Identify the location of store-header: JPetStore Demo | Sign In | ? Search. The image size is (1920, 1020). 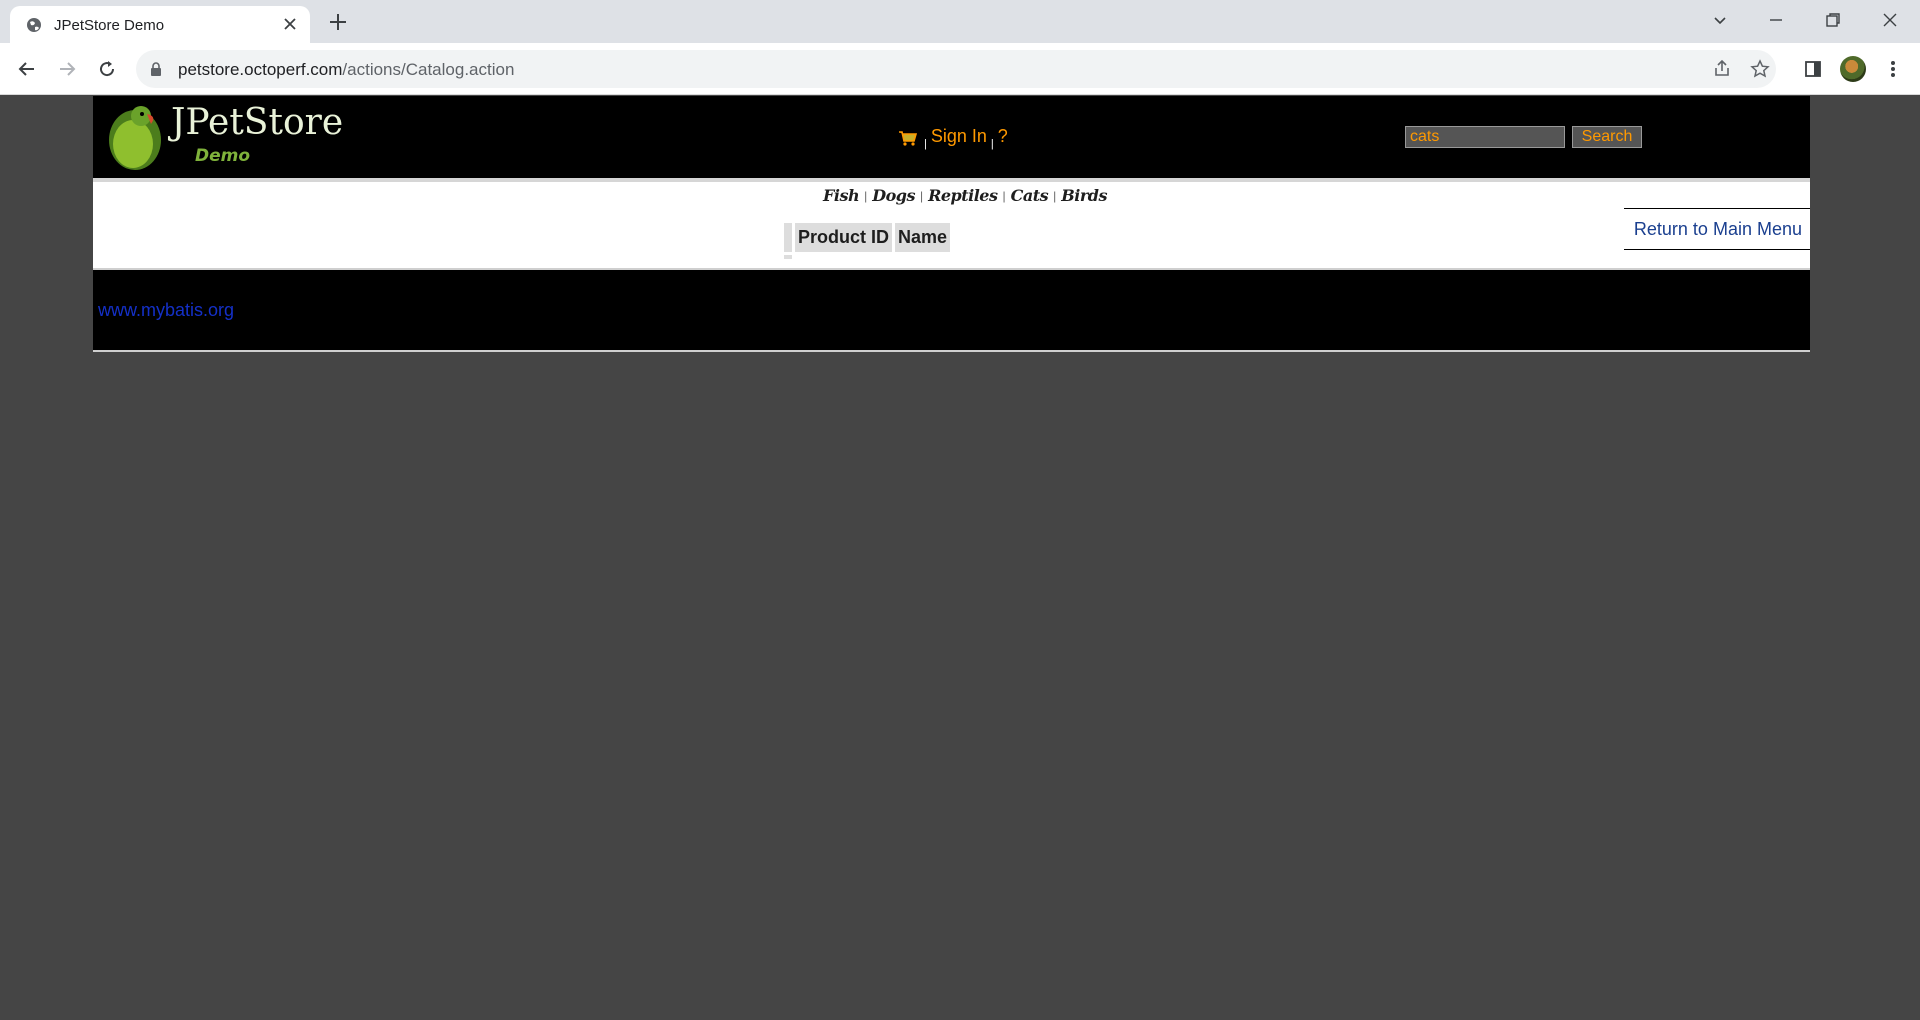
(951, 137).